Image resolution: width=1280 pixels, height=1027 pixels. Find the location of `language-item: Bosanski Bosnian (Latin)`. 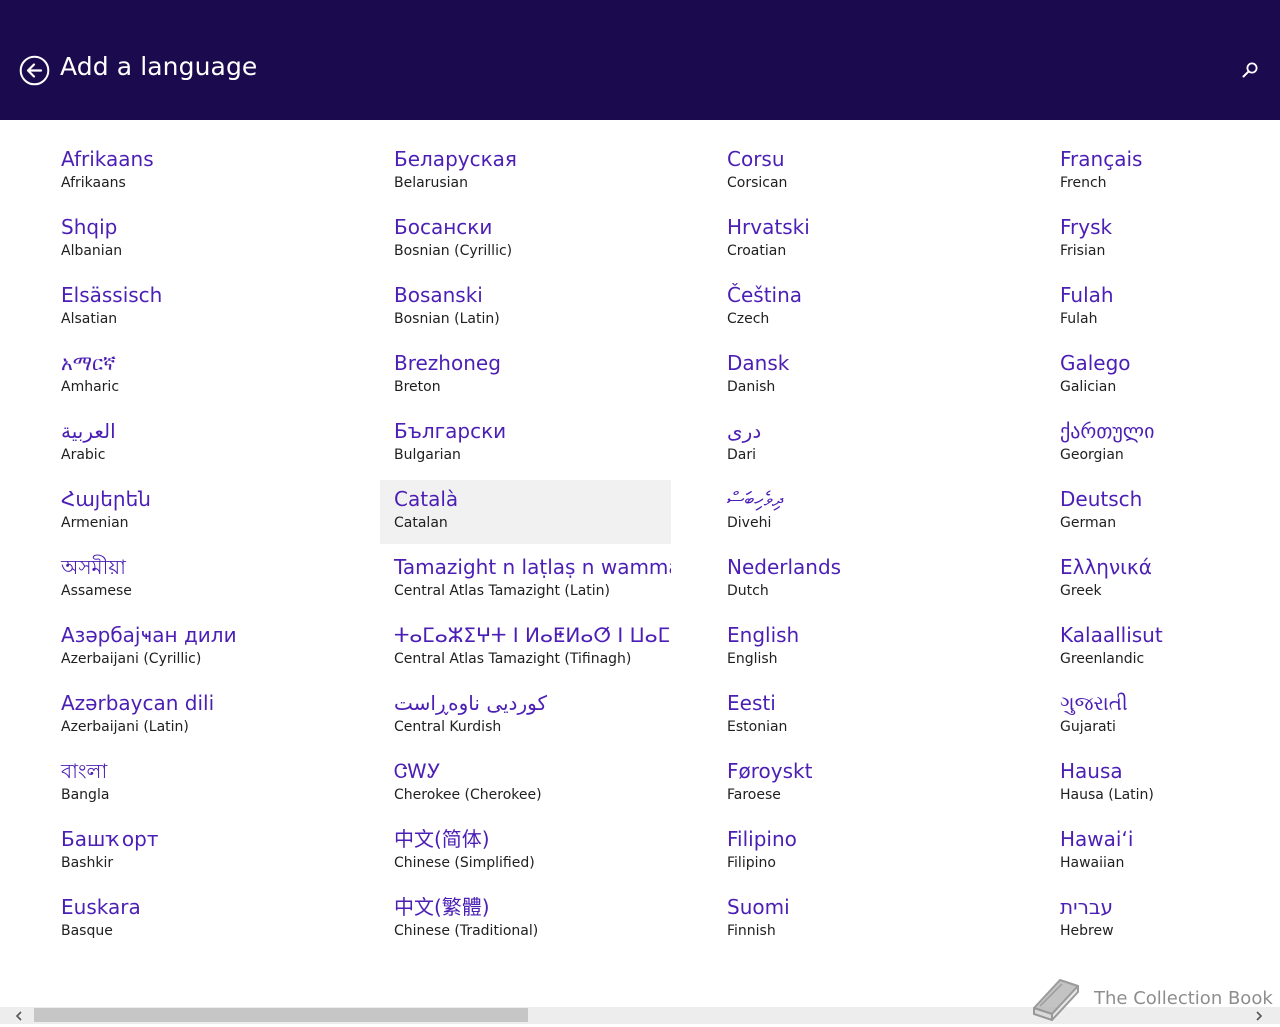

language-item: Bosanski Bosnian (Latin) is located at coordinates (525, 308).